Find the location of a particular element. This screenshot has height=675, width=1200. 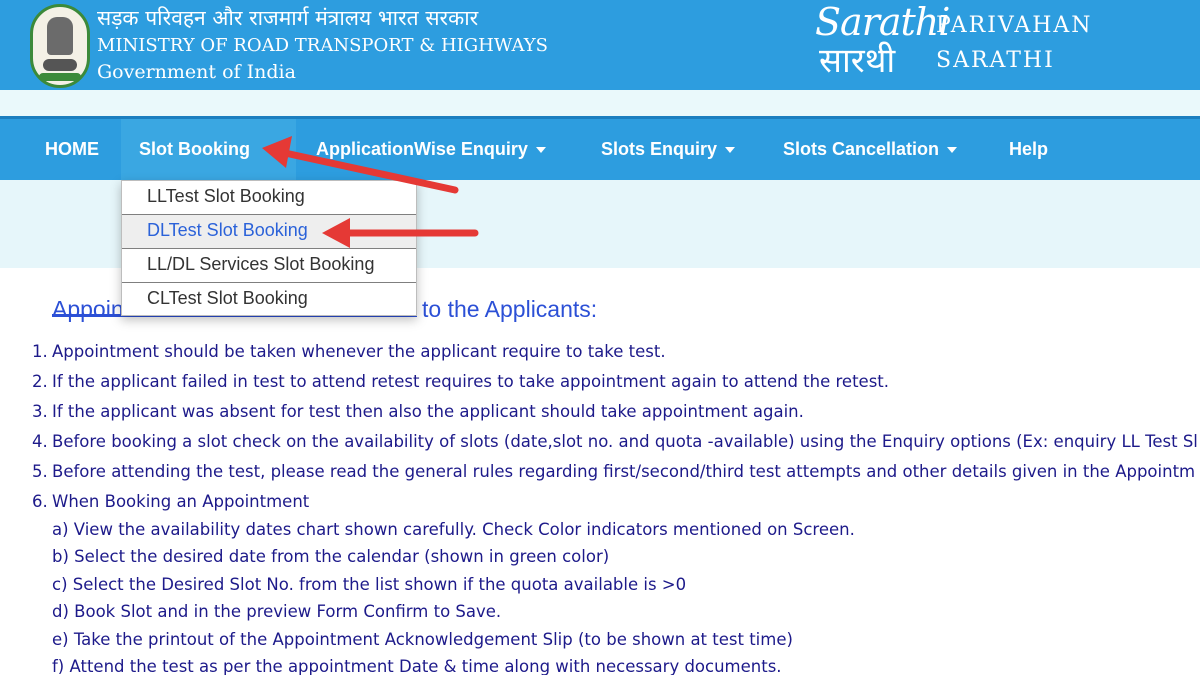

page-title-start: Appoin is located at coordinates (88, 309).